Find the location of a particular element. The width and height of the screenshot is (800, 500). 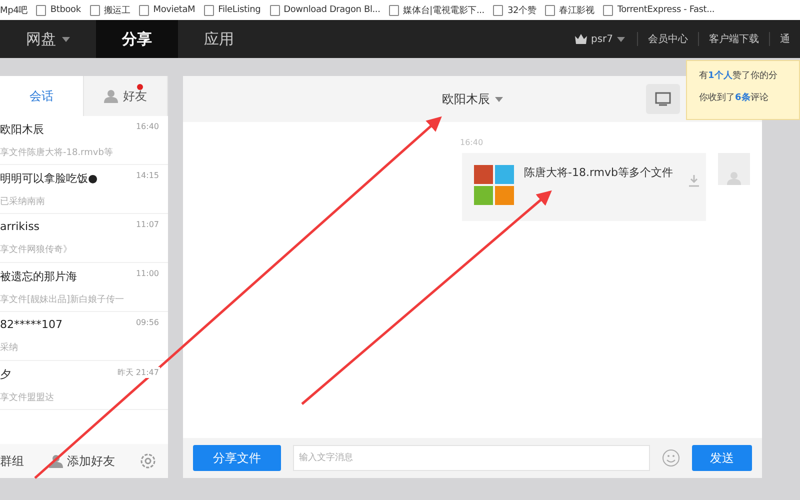

message-preview: 享文件[靓妹出品]新白娘子传一 is located at coordinates (63, 300).